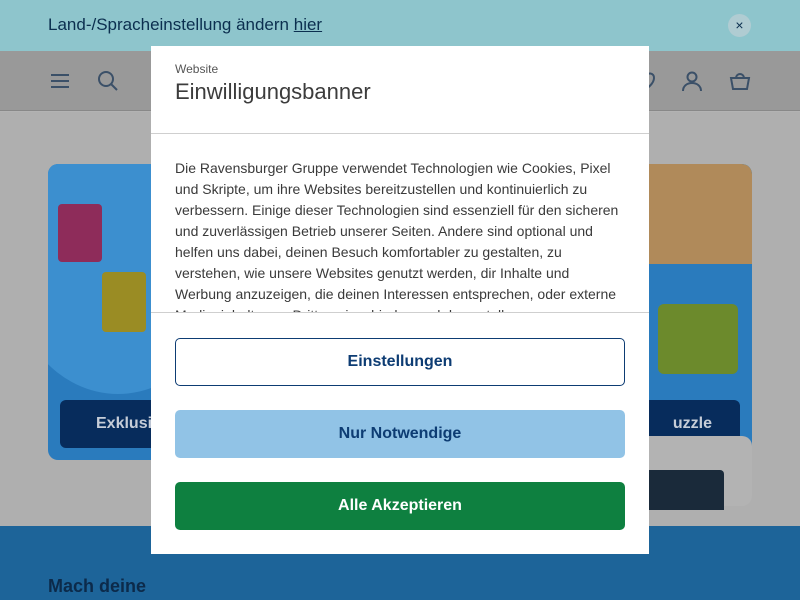 Image resolution: width=800 pixels, height=600 pixels. I want to click on modal-header: Website Einwilligungsbanner, so click(400, 90).